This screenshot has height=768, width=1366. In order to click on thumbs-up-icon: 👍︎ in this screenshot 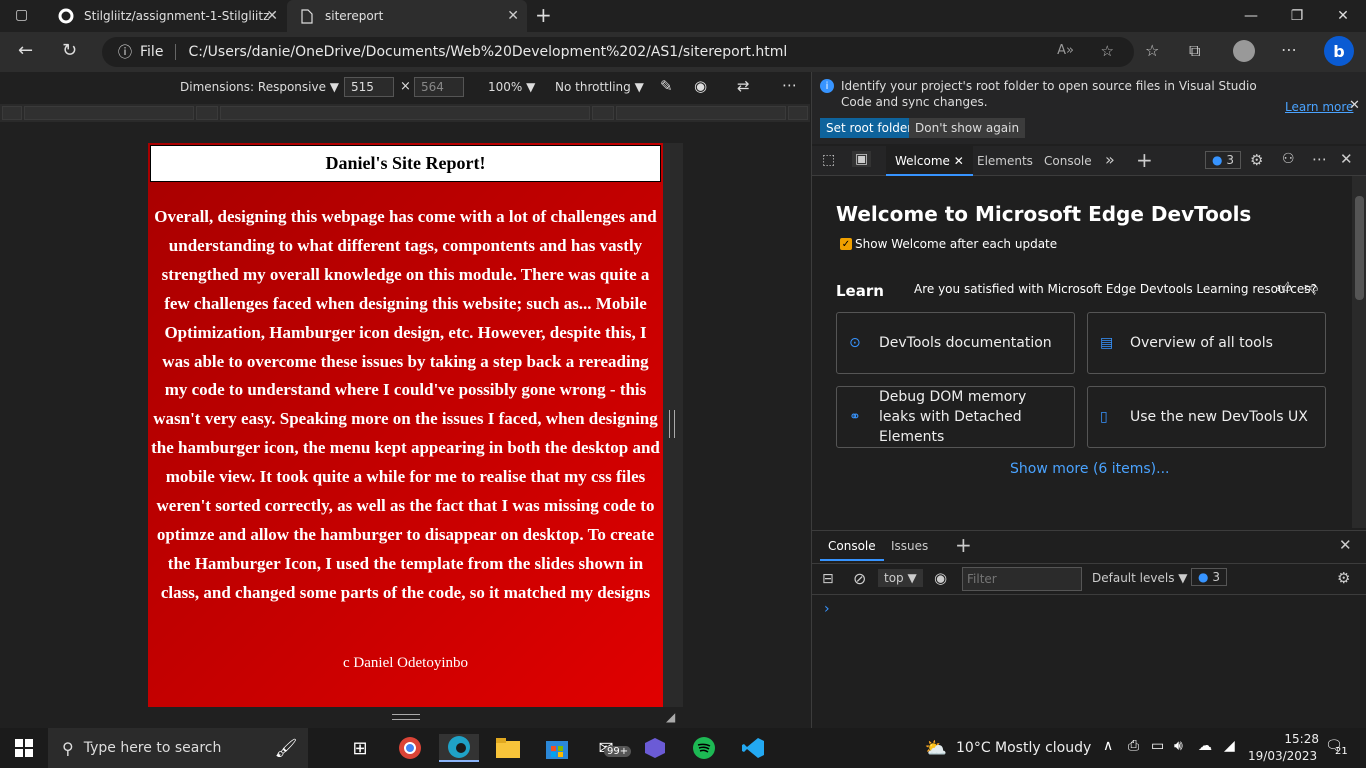, I will do `click(1284, 287)`.